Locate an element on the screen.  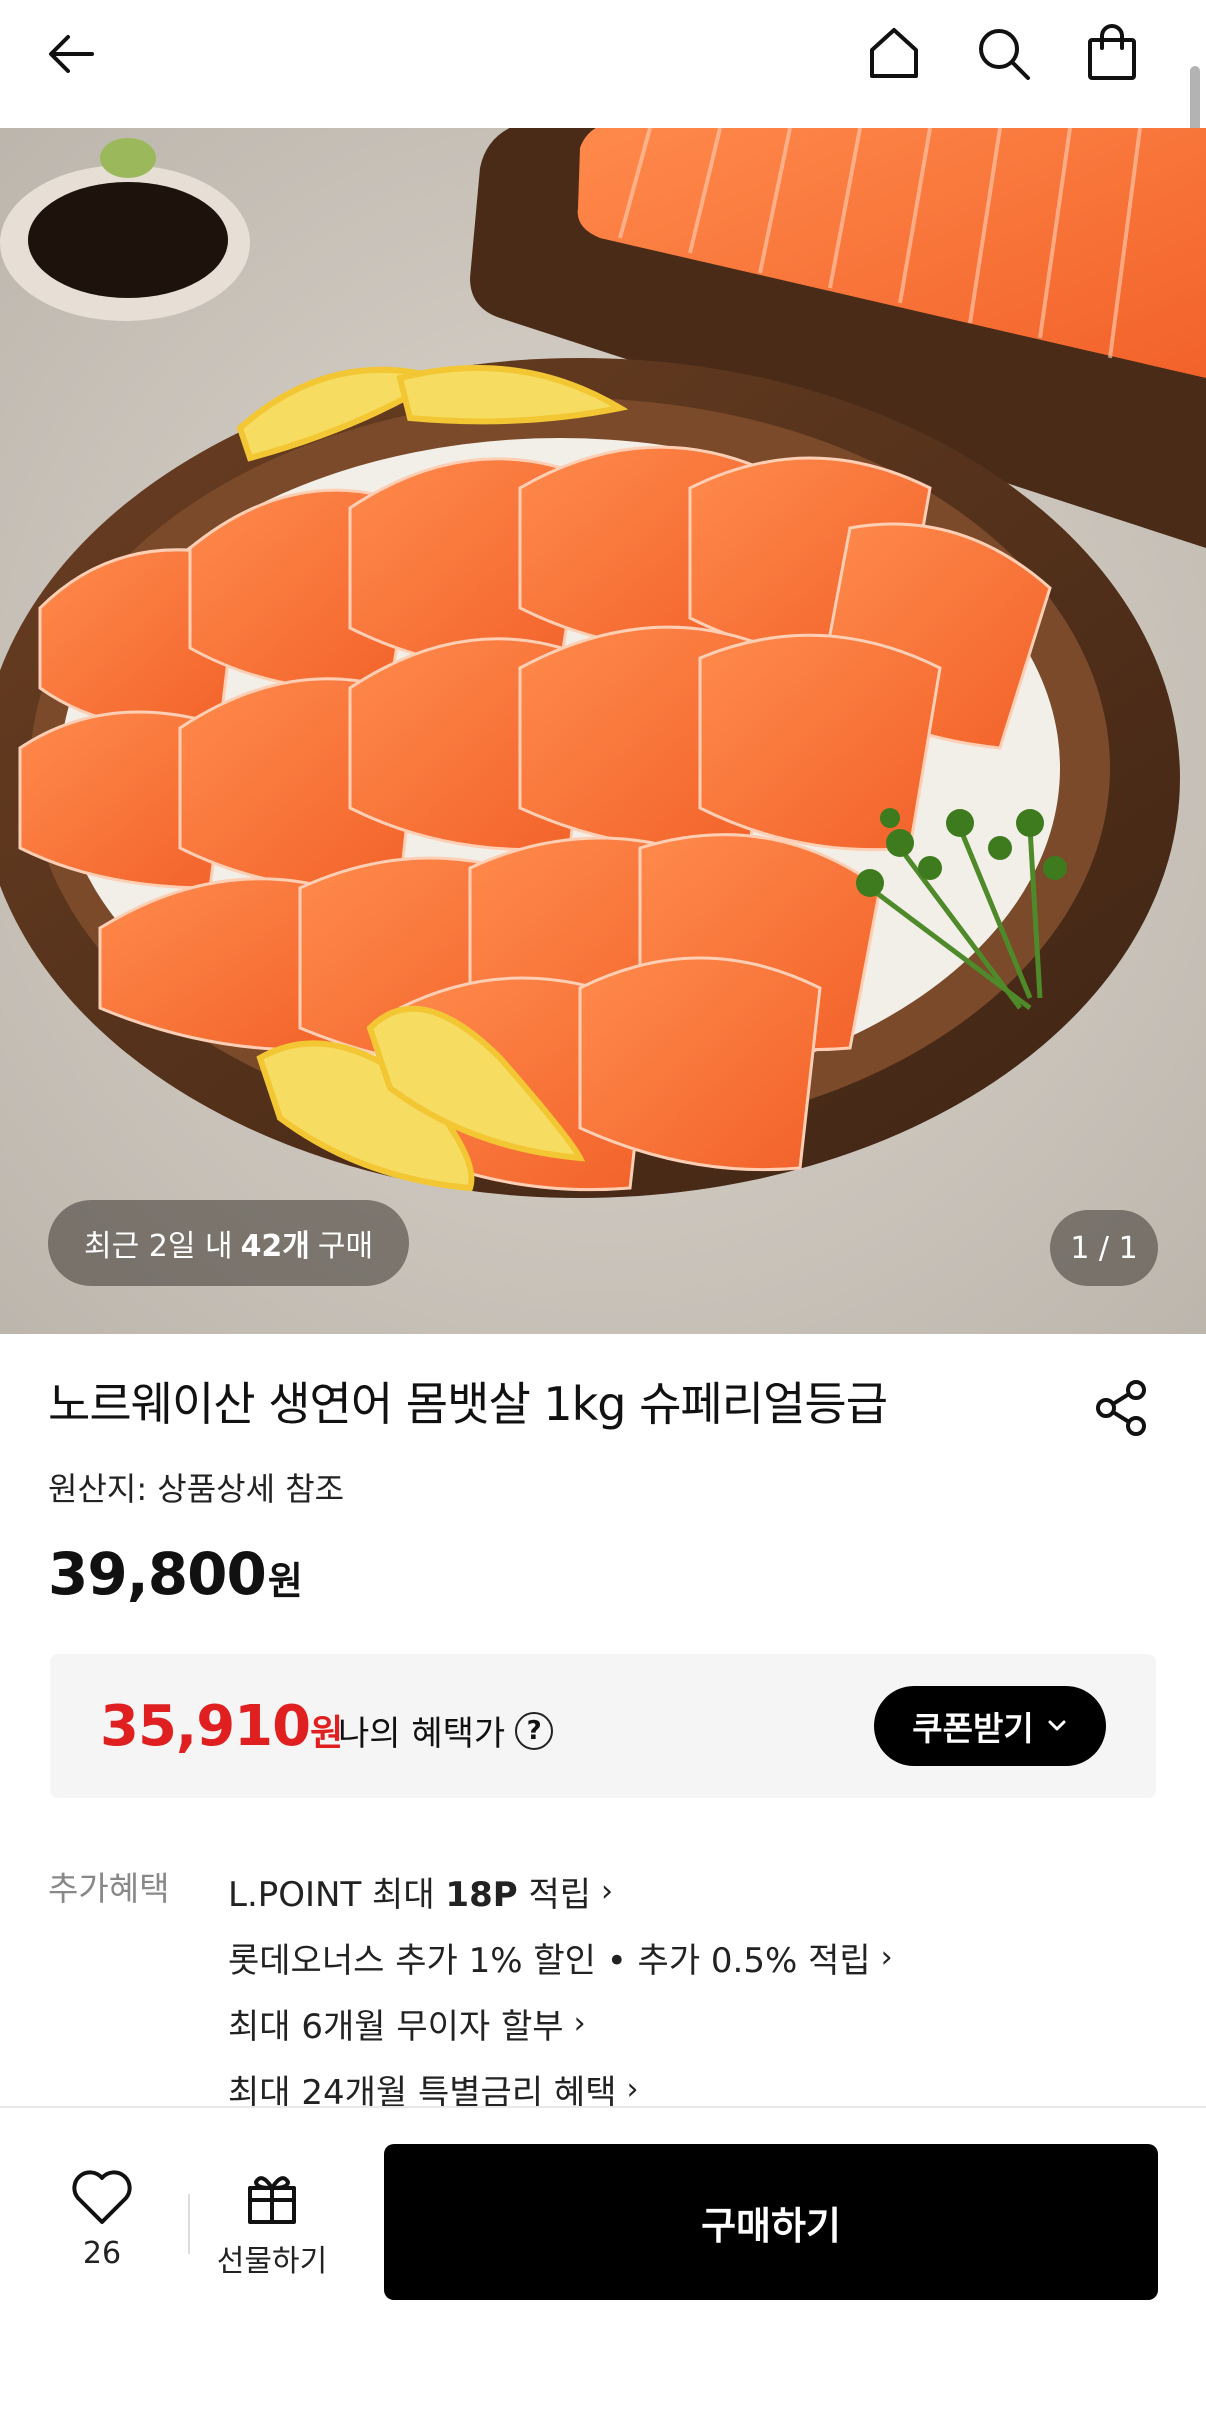
recent-purchase-badge: 최근 2일 내 42개 구매 is located at coordinates (229, 1243).